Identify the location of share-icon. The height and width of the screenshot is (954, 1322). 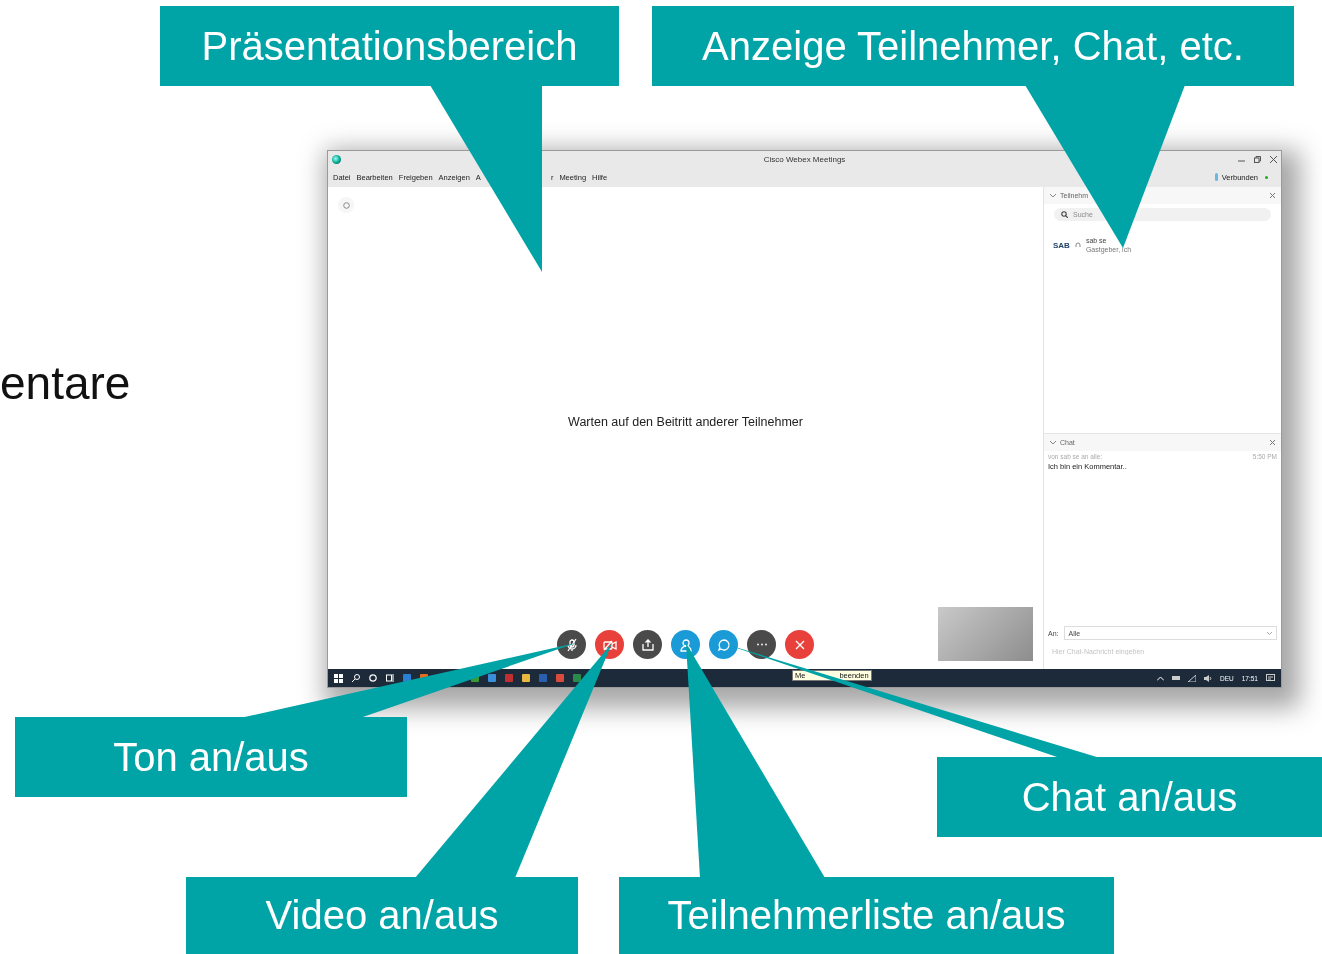
(647, 644).